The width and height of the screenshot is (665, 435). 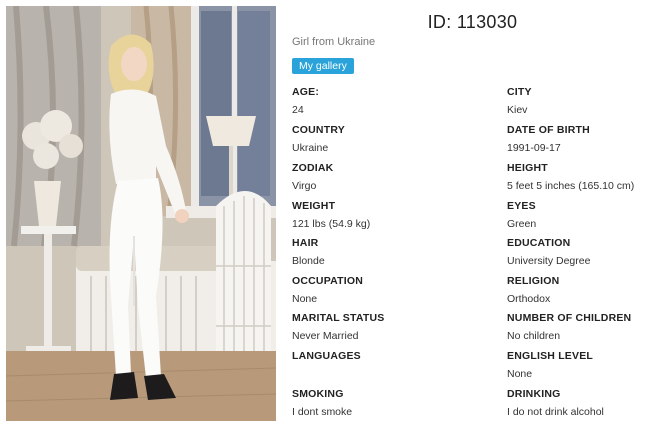 What do you see at coordinates (519, 101) in the screenshot?
I see `field-city: CITY Kiev` at bounding box center [519, 101].